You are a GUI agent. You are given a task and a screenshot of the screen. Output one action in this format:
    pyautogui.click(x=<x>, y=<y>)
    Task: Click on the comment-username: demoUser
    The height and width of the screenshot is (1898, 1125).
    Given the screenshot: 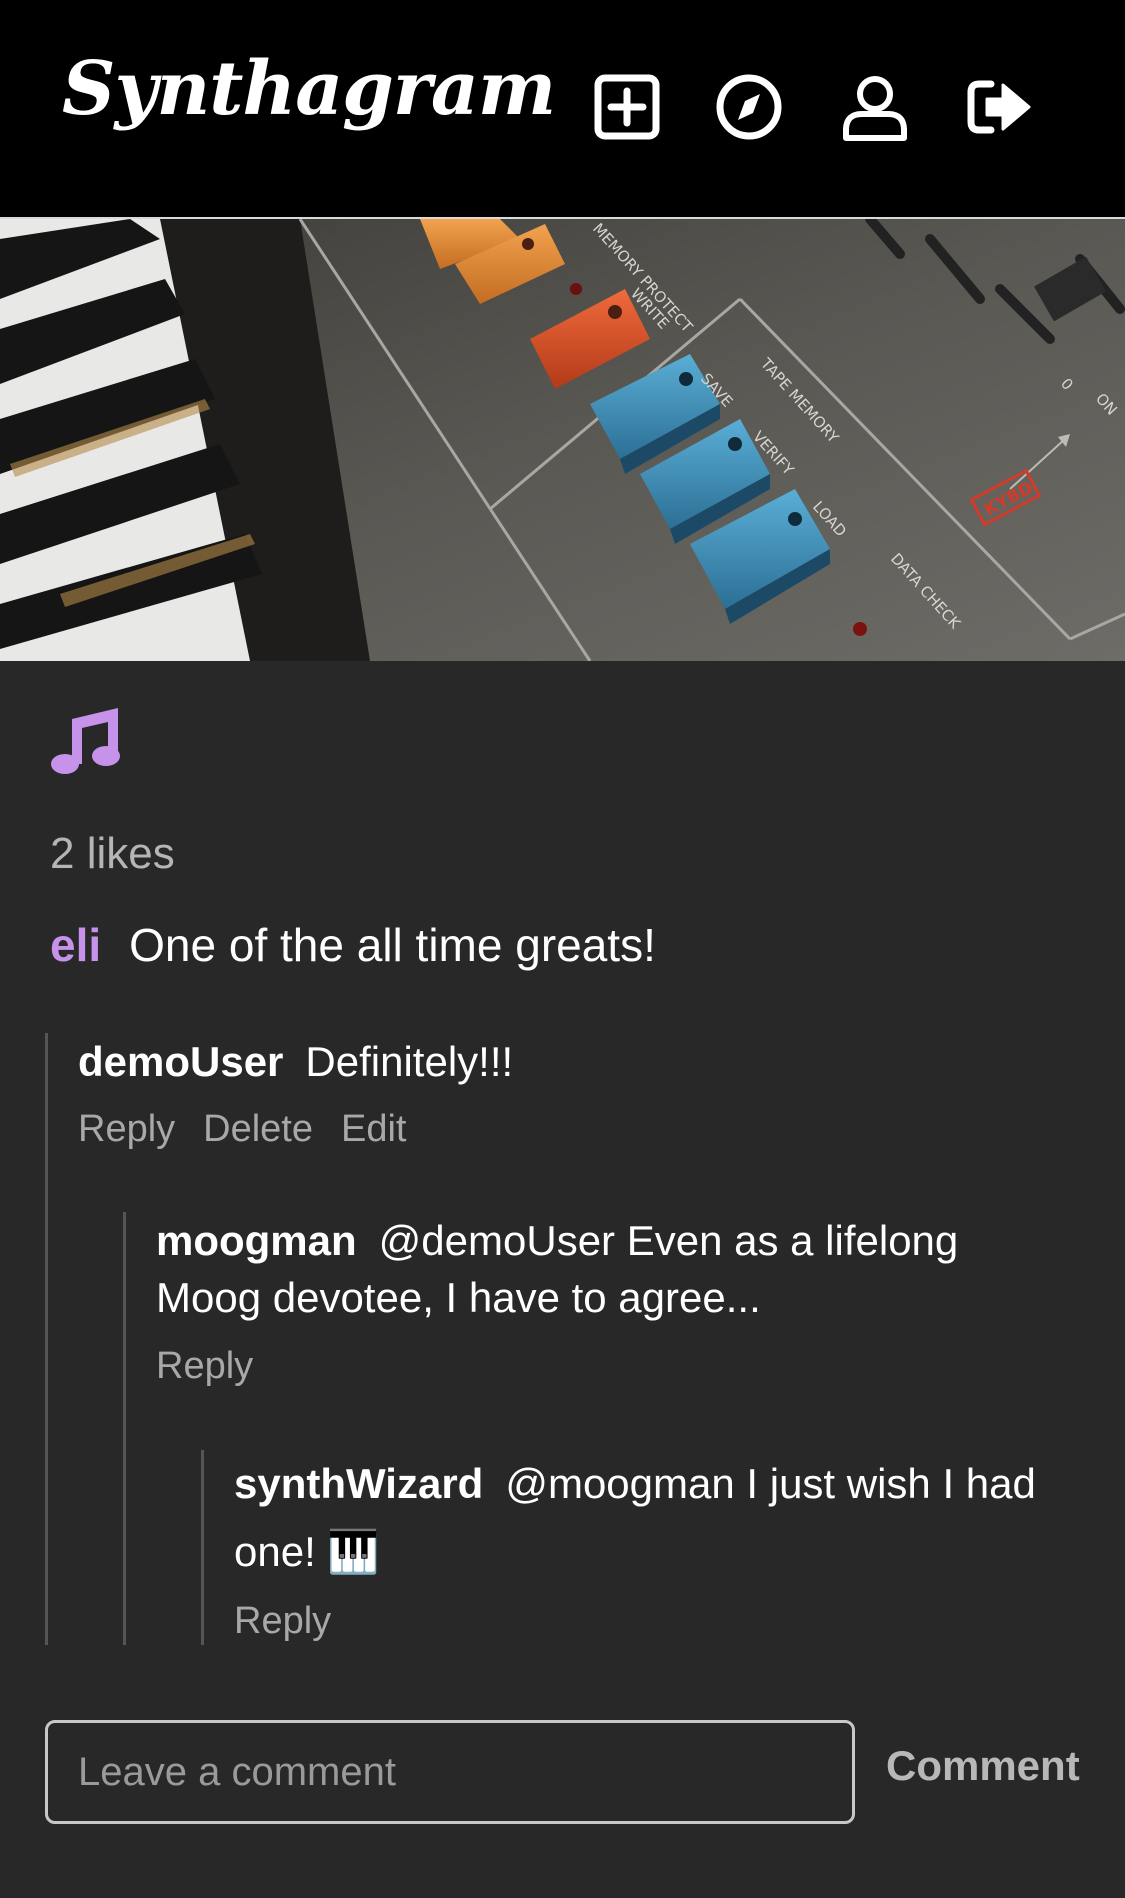 What is the action you would take?
    pyautogui.click(x=180, y=1061)
    